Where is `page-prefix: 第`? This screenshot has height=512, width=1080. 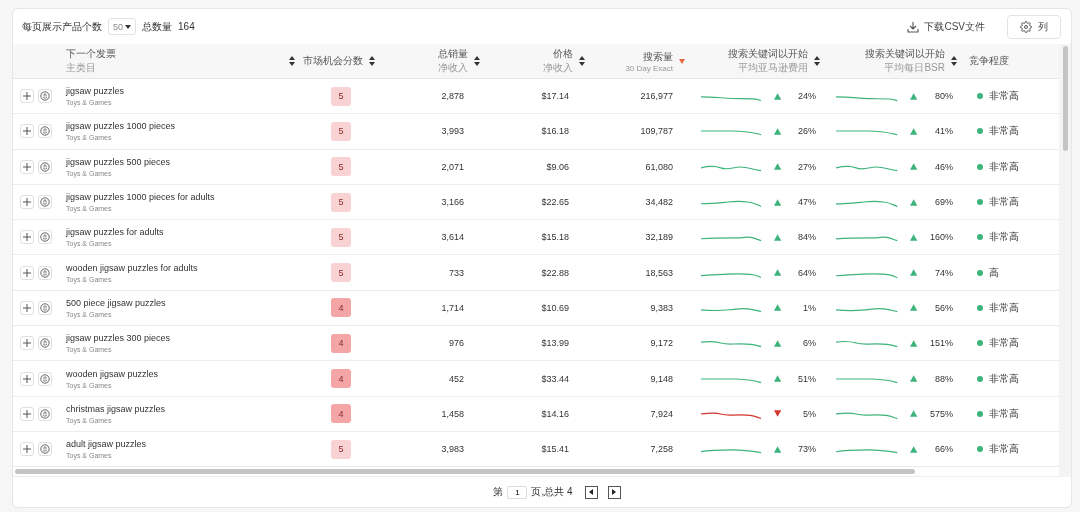
page-prefix: 第 is located at coordinates (498, 492).